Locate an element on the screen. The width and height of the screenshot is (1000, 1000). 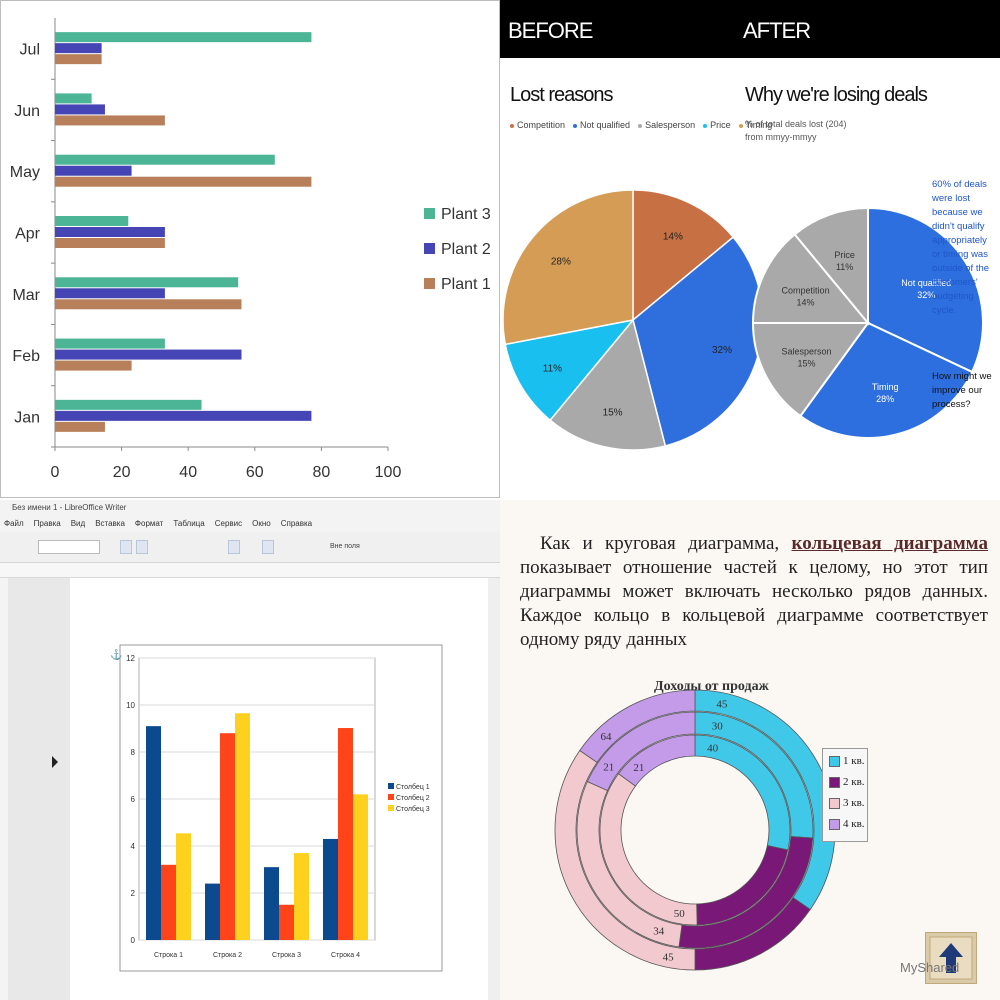
y-tick-label: 6 is located at coordinates (133, 799).